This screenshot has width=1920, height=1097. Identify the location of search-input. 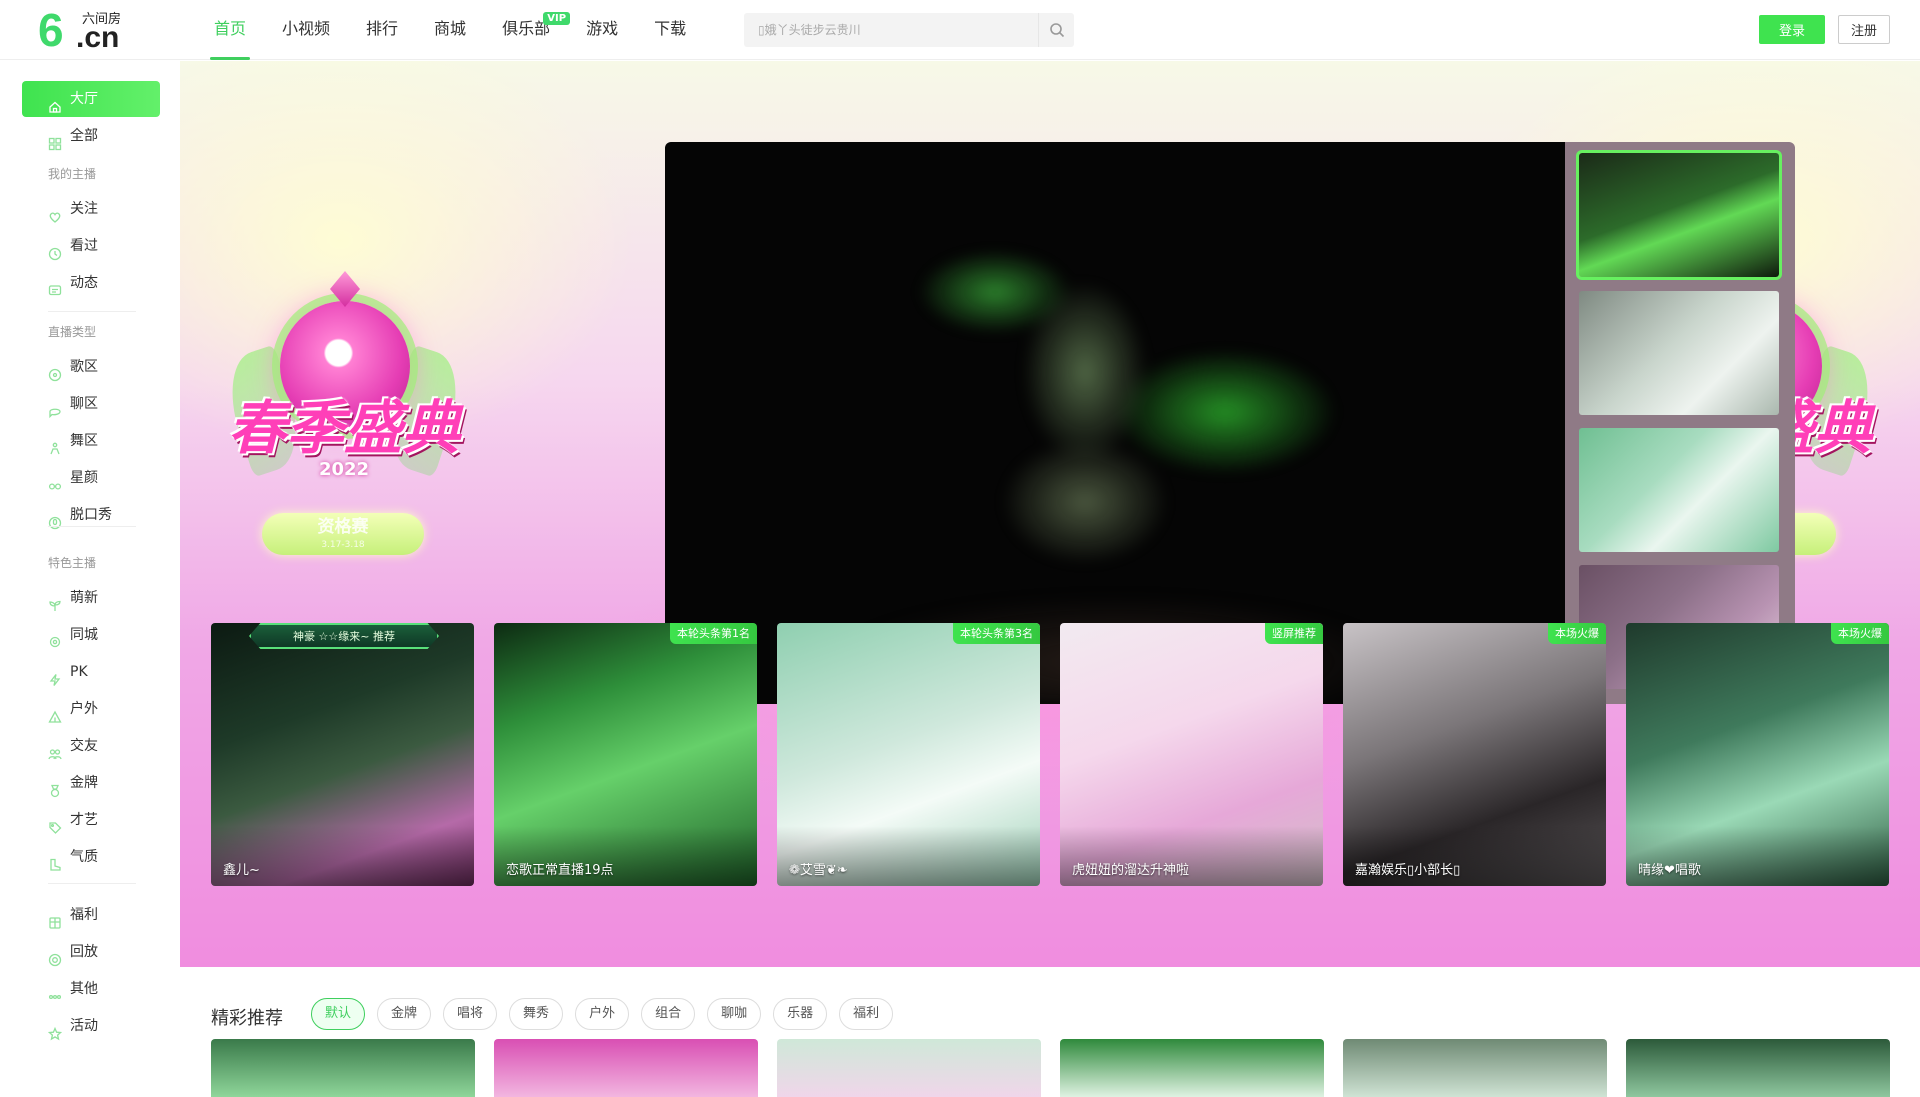
(891, 30).